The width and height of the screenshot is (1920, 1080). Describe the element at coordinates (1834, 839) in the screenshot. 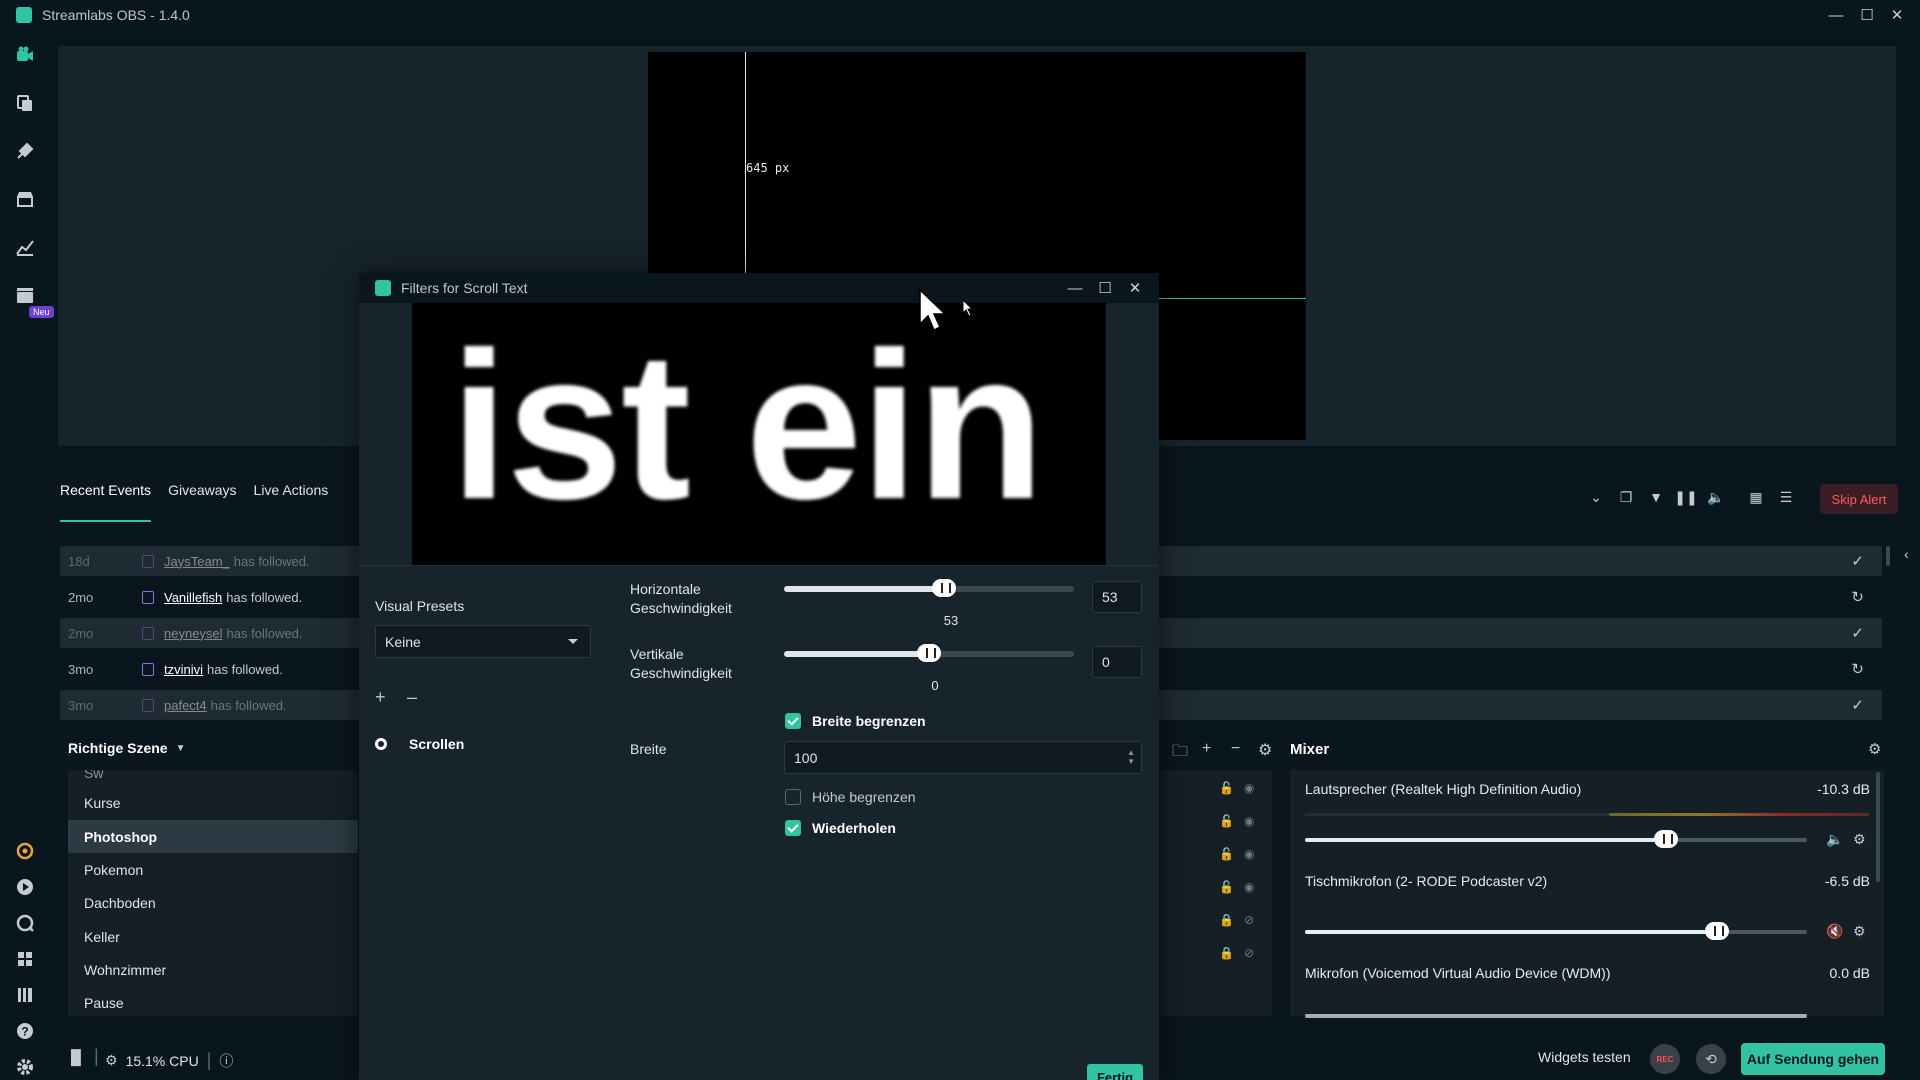

I see `speaker-icon: 🔈` at that location.